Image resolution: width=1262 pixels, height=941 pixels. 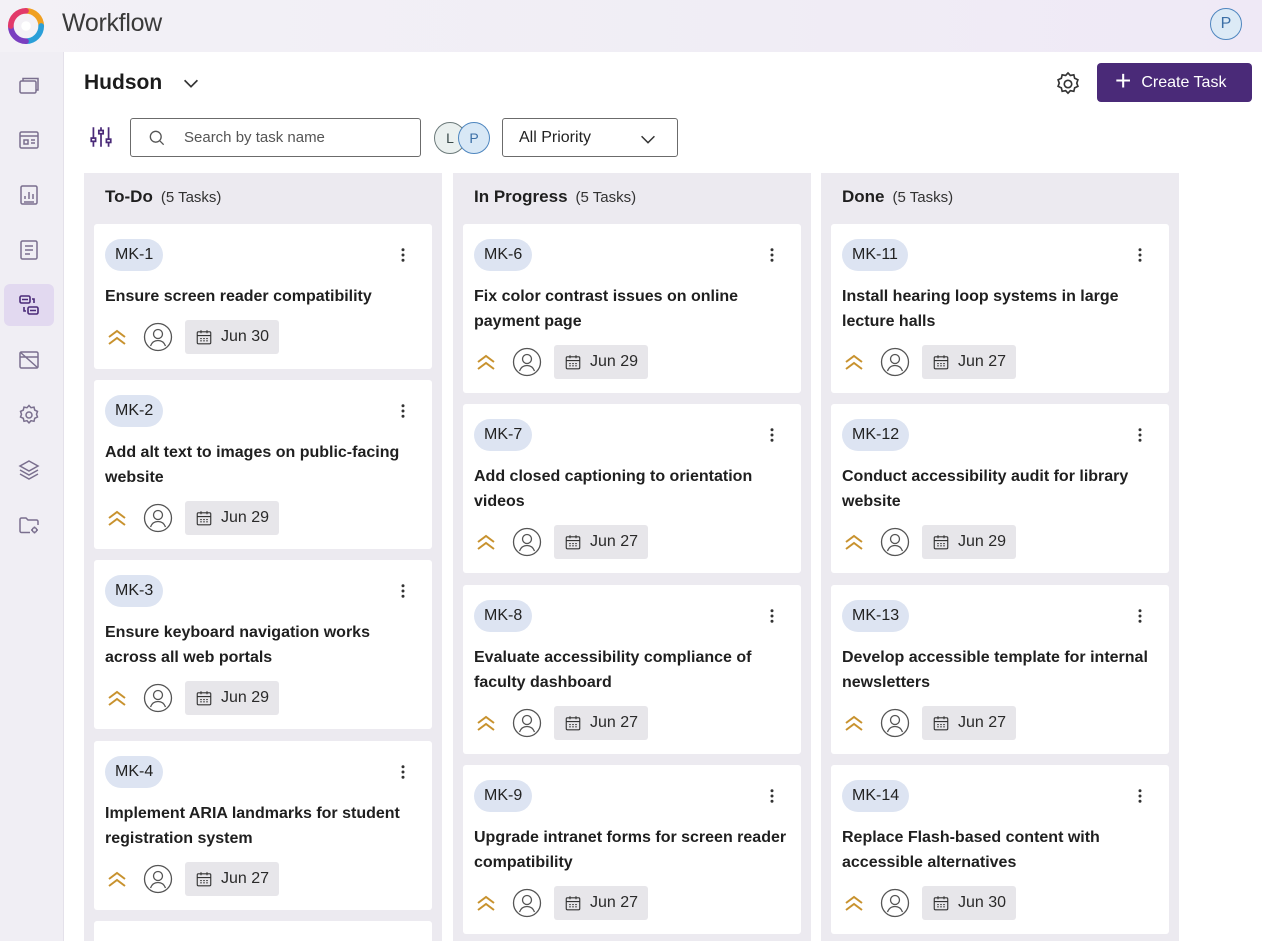 What do you see at coordinates (29, 360) in the screenshot?
I see `sidebar-item-calendar-off` at bounding box center [29, 360].